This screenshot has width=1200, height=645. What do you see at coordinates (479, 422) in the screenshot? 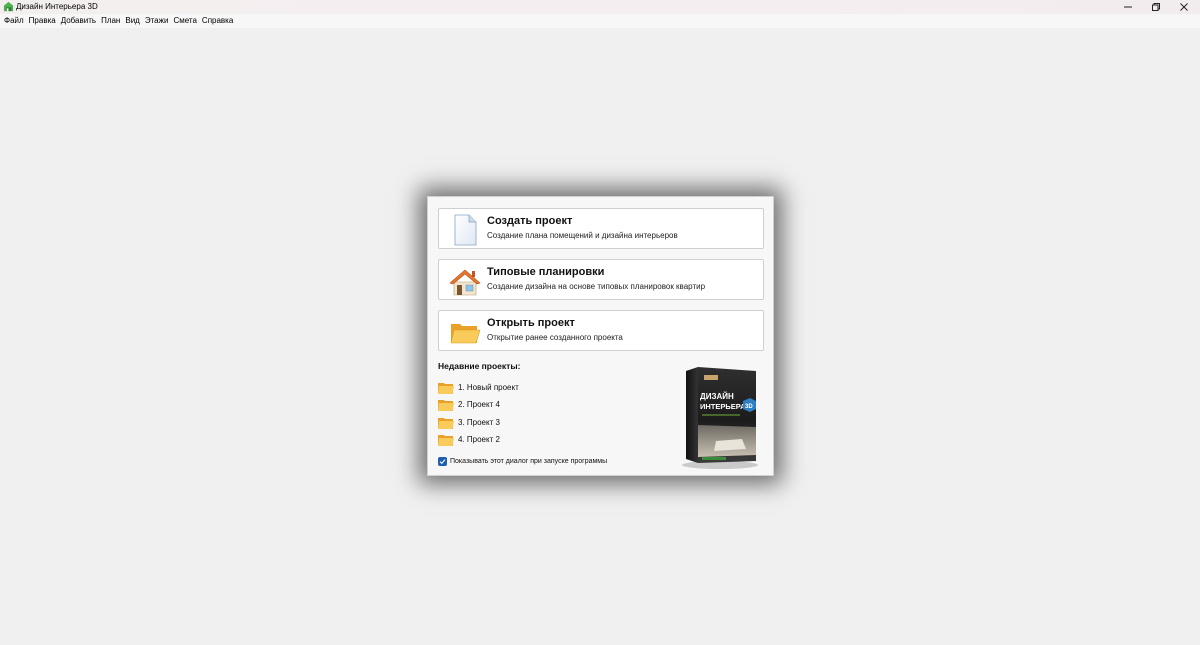
I see `recent-project-label: 3. Проект 3` at bounding box center [479, 422].